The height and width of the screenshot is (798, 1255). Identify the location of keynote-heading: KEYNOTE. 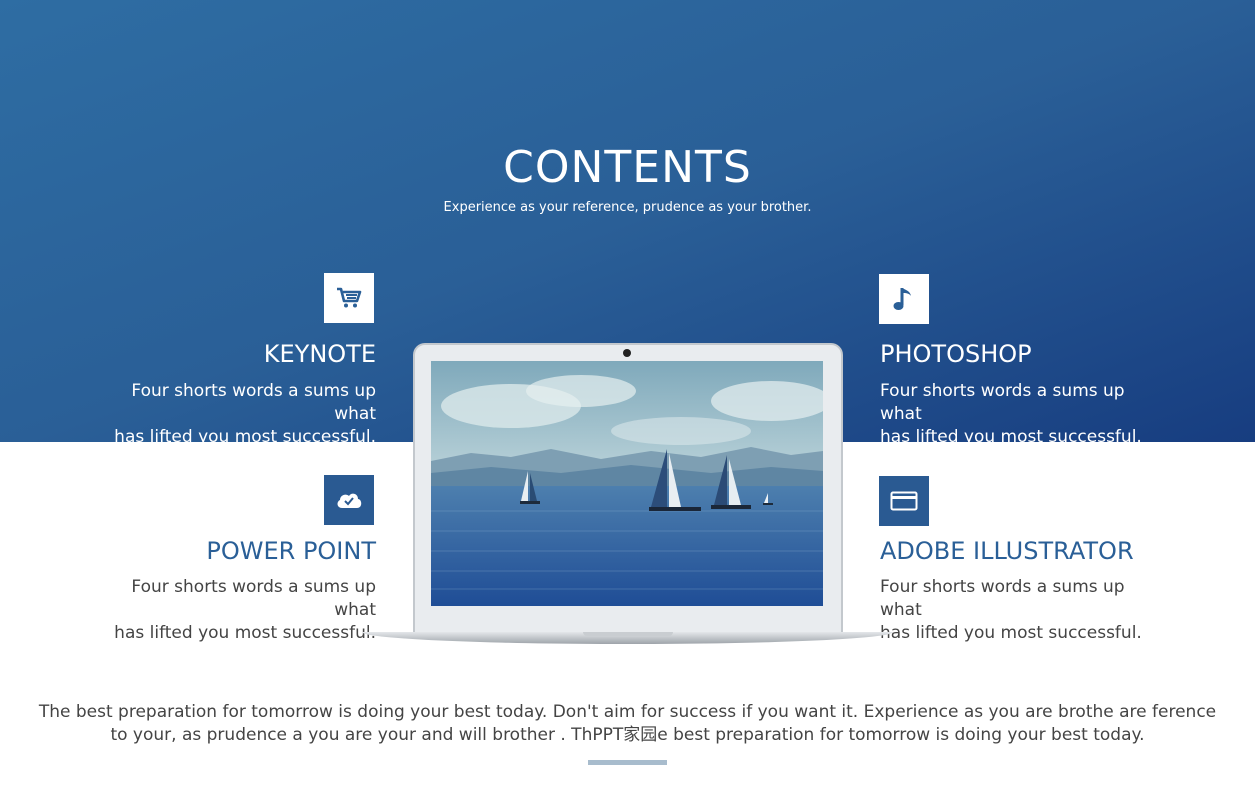
(319, 354).